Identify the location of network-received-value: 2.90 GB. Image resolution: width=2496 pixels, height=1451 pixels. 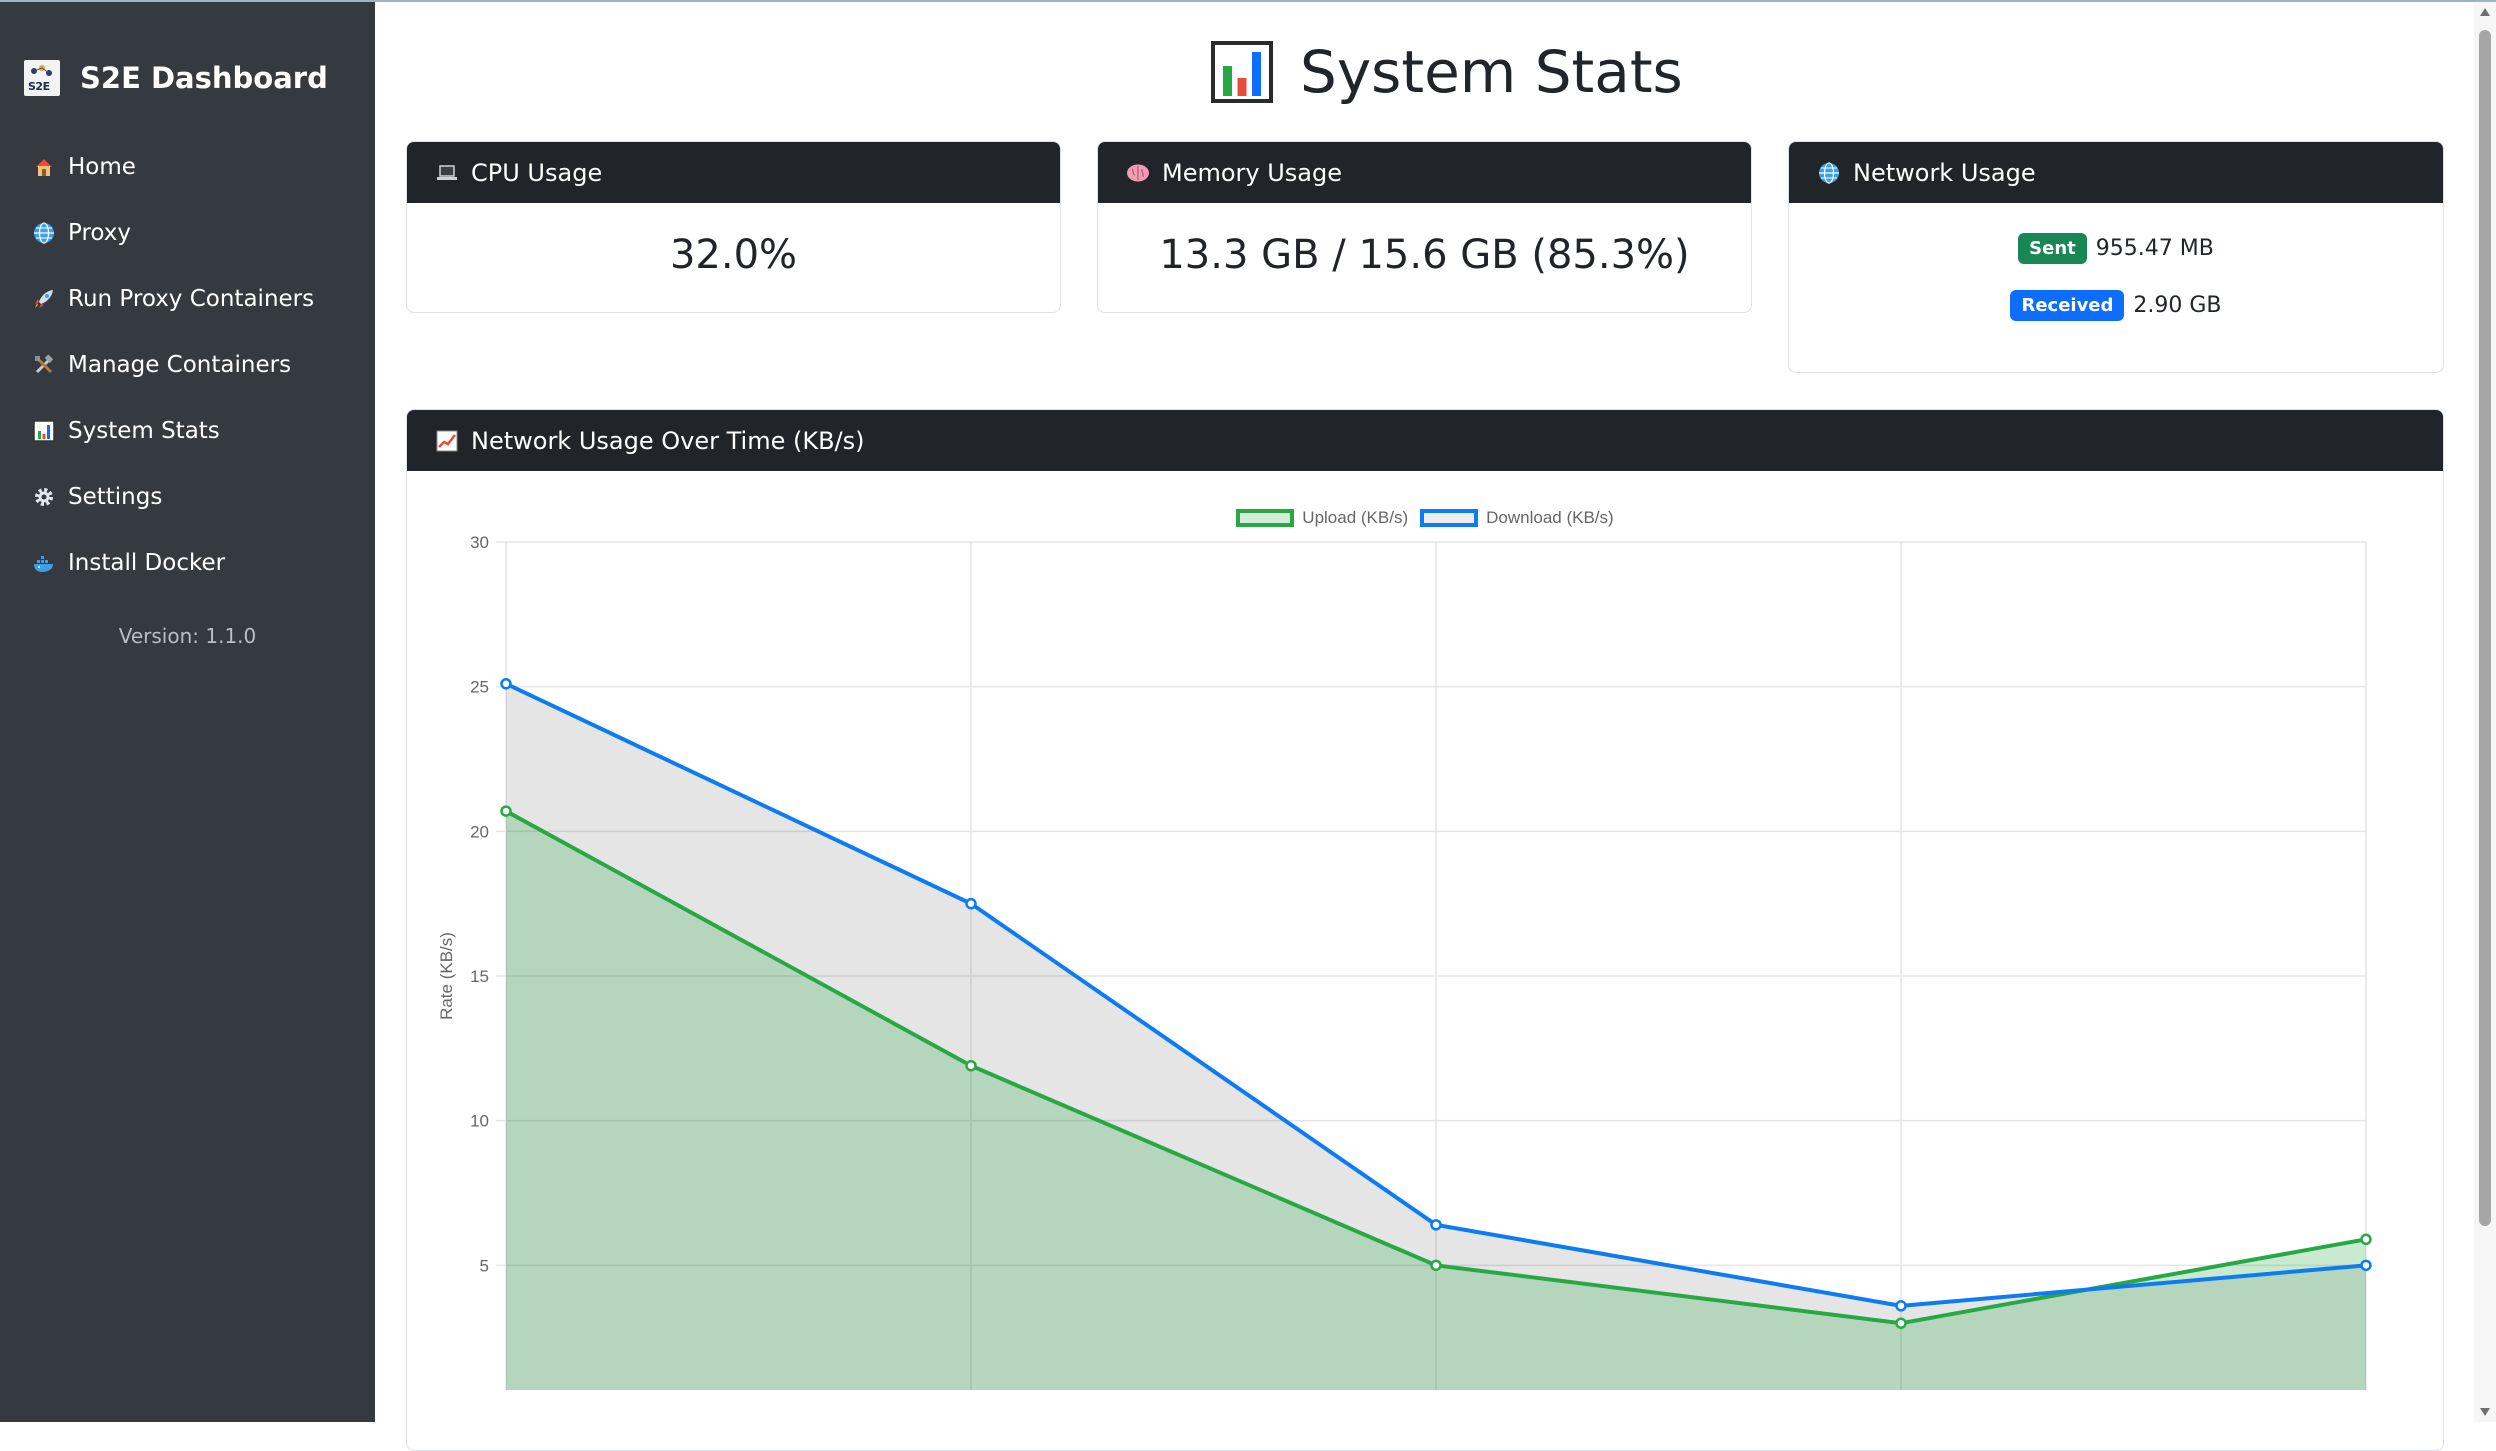
(2177, 305).